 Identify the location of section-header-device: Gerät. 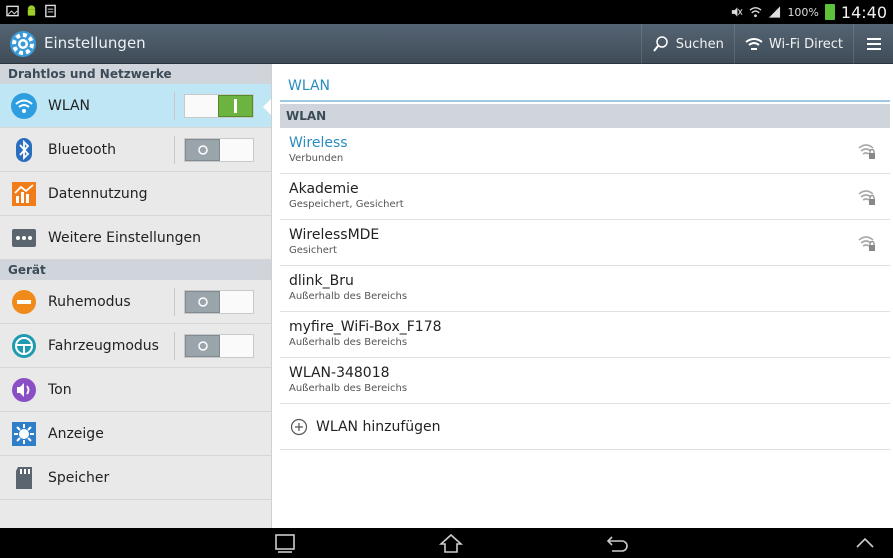
(135, 270).